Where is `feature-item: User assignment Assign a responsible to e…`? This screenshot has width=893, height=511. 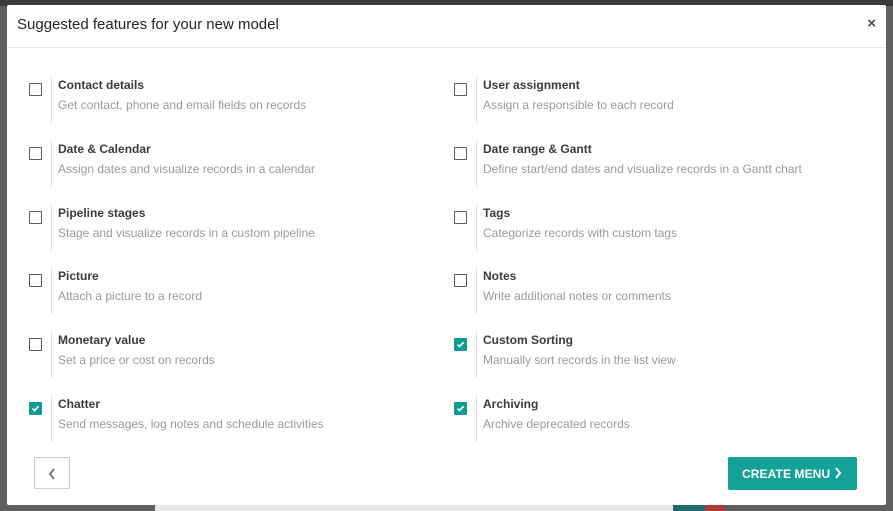 feature-item: User assignment Assign a responsible to e… is located at coordinates (654, 100).